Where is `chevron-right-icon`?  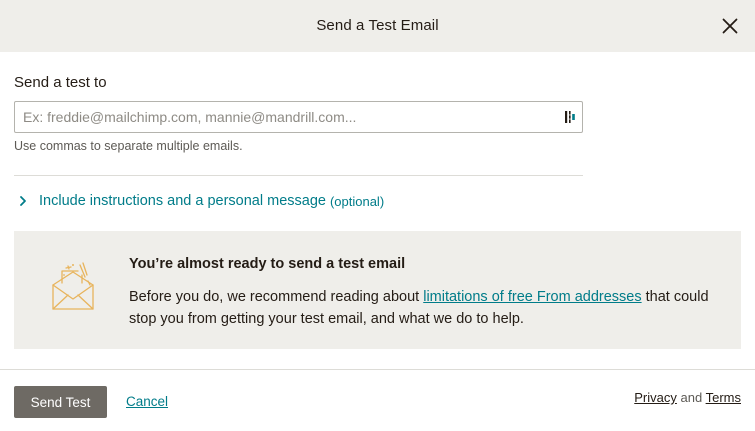 chevron-right-icon is located at coordinates (23, 201).